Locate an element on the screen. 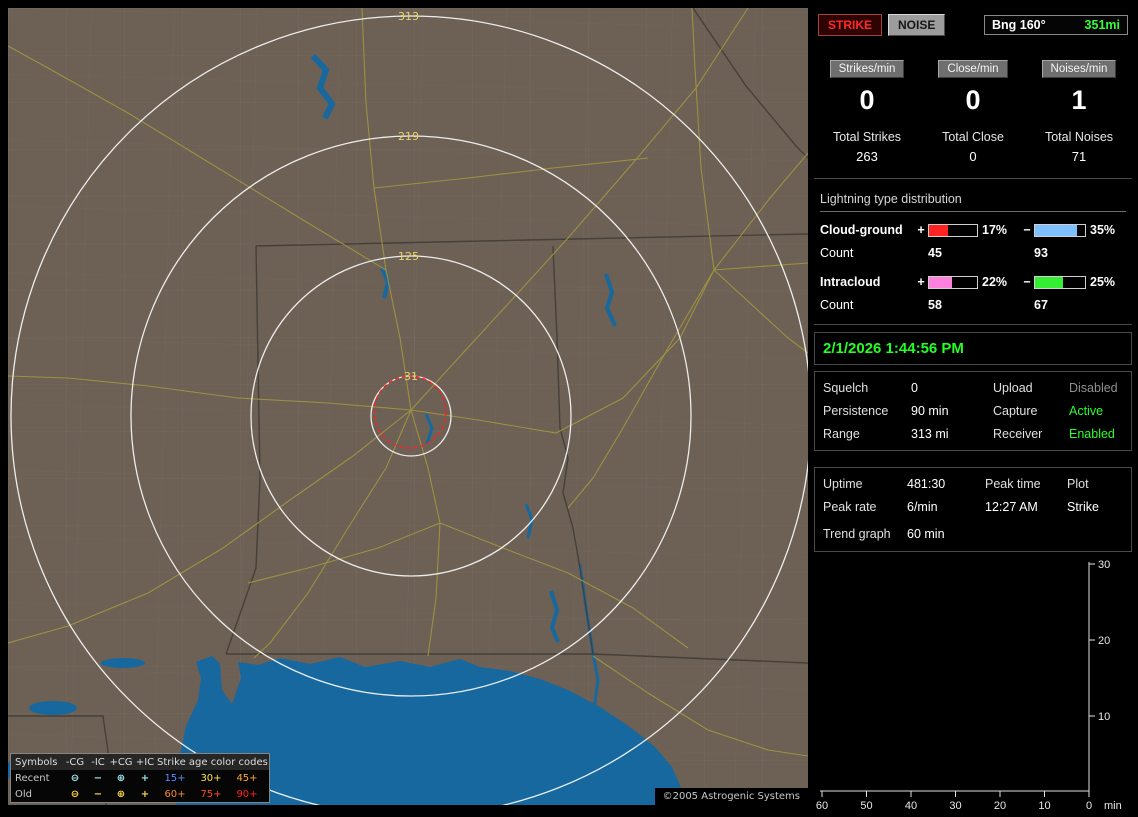  squelch-value: 0 is located at coordinates (914, 388).